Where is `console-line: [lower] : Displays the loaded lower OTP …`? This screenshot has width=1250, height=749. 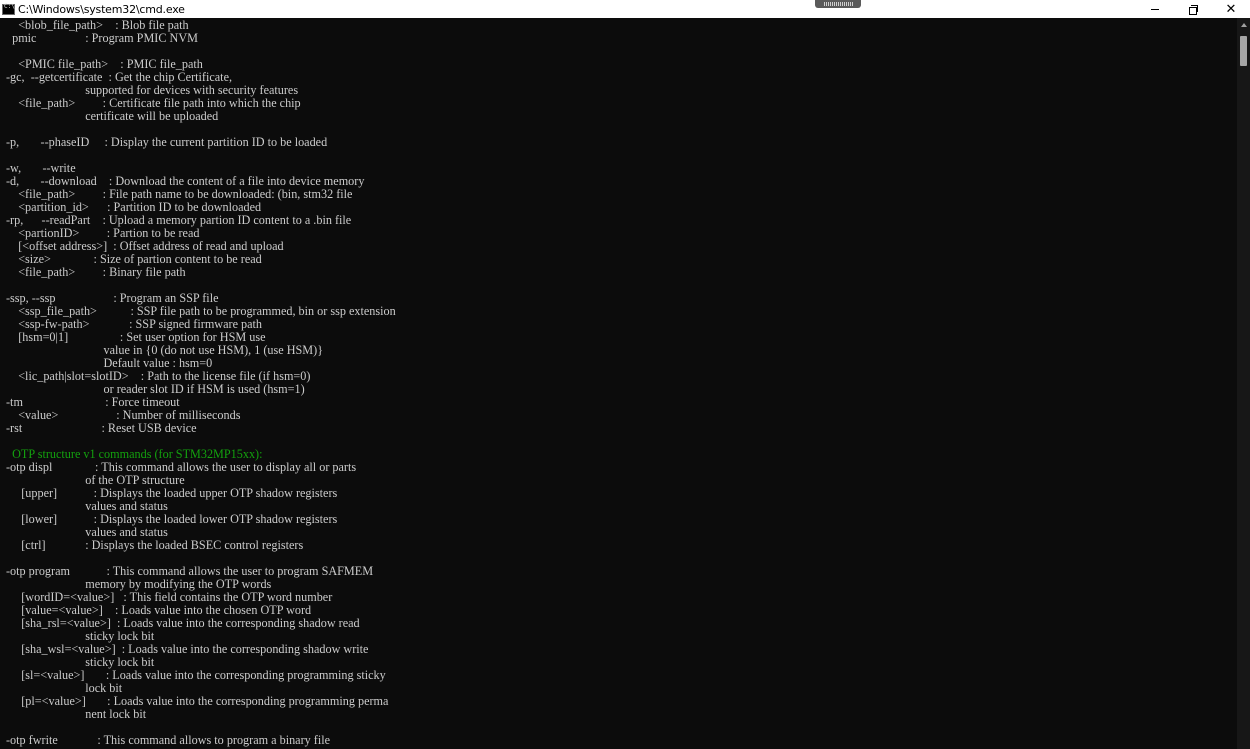 console-line: [lower] : Displays the loaded lower OTP … is located at coordinates (172, 519).